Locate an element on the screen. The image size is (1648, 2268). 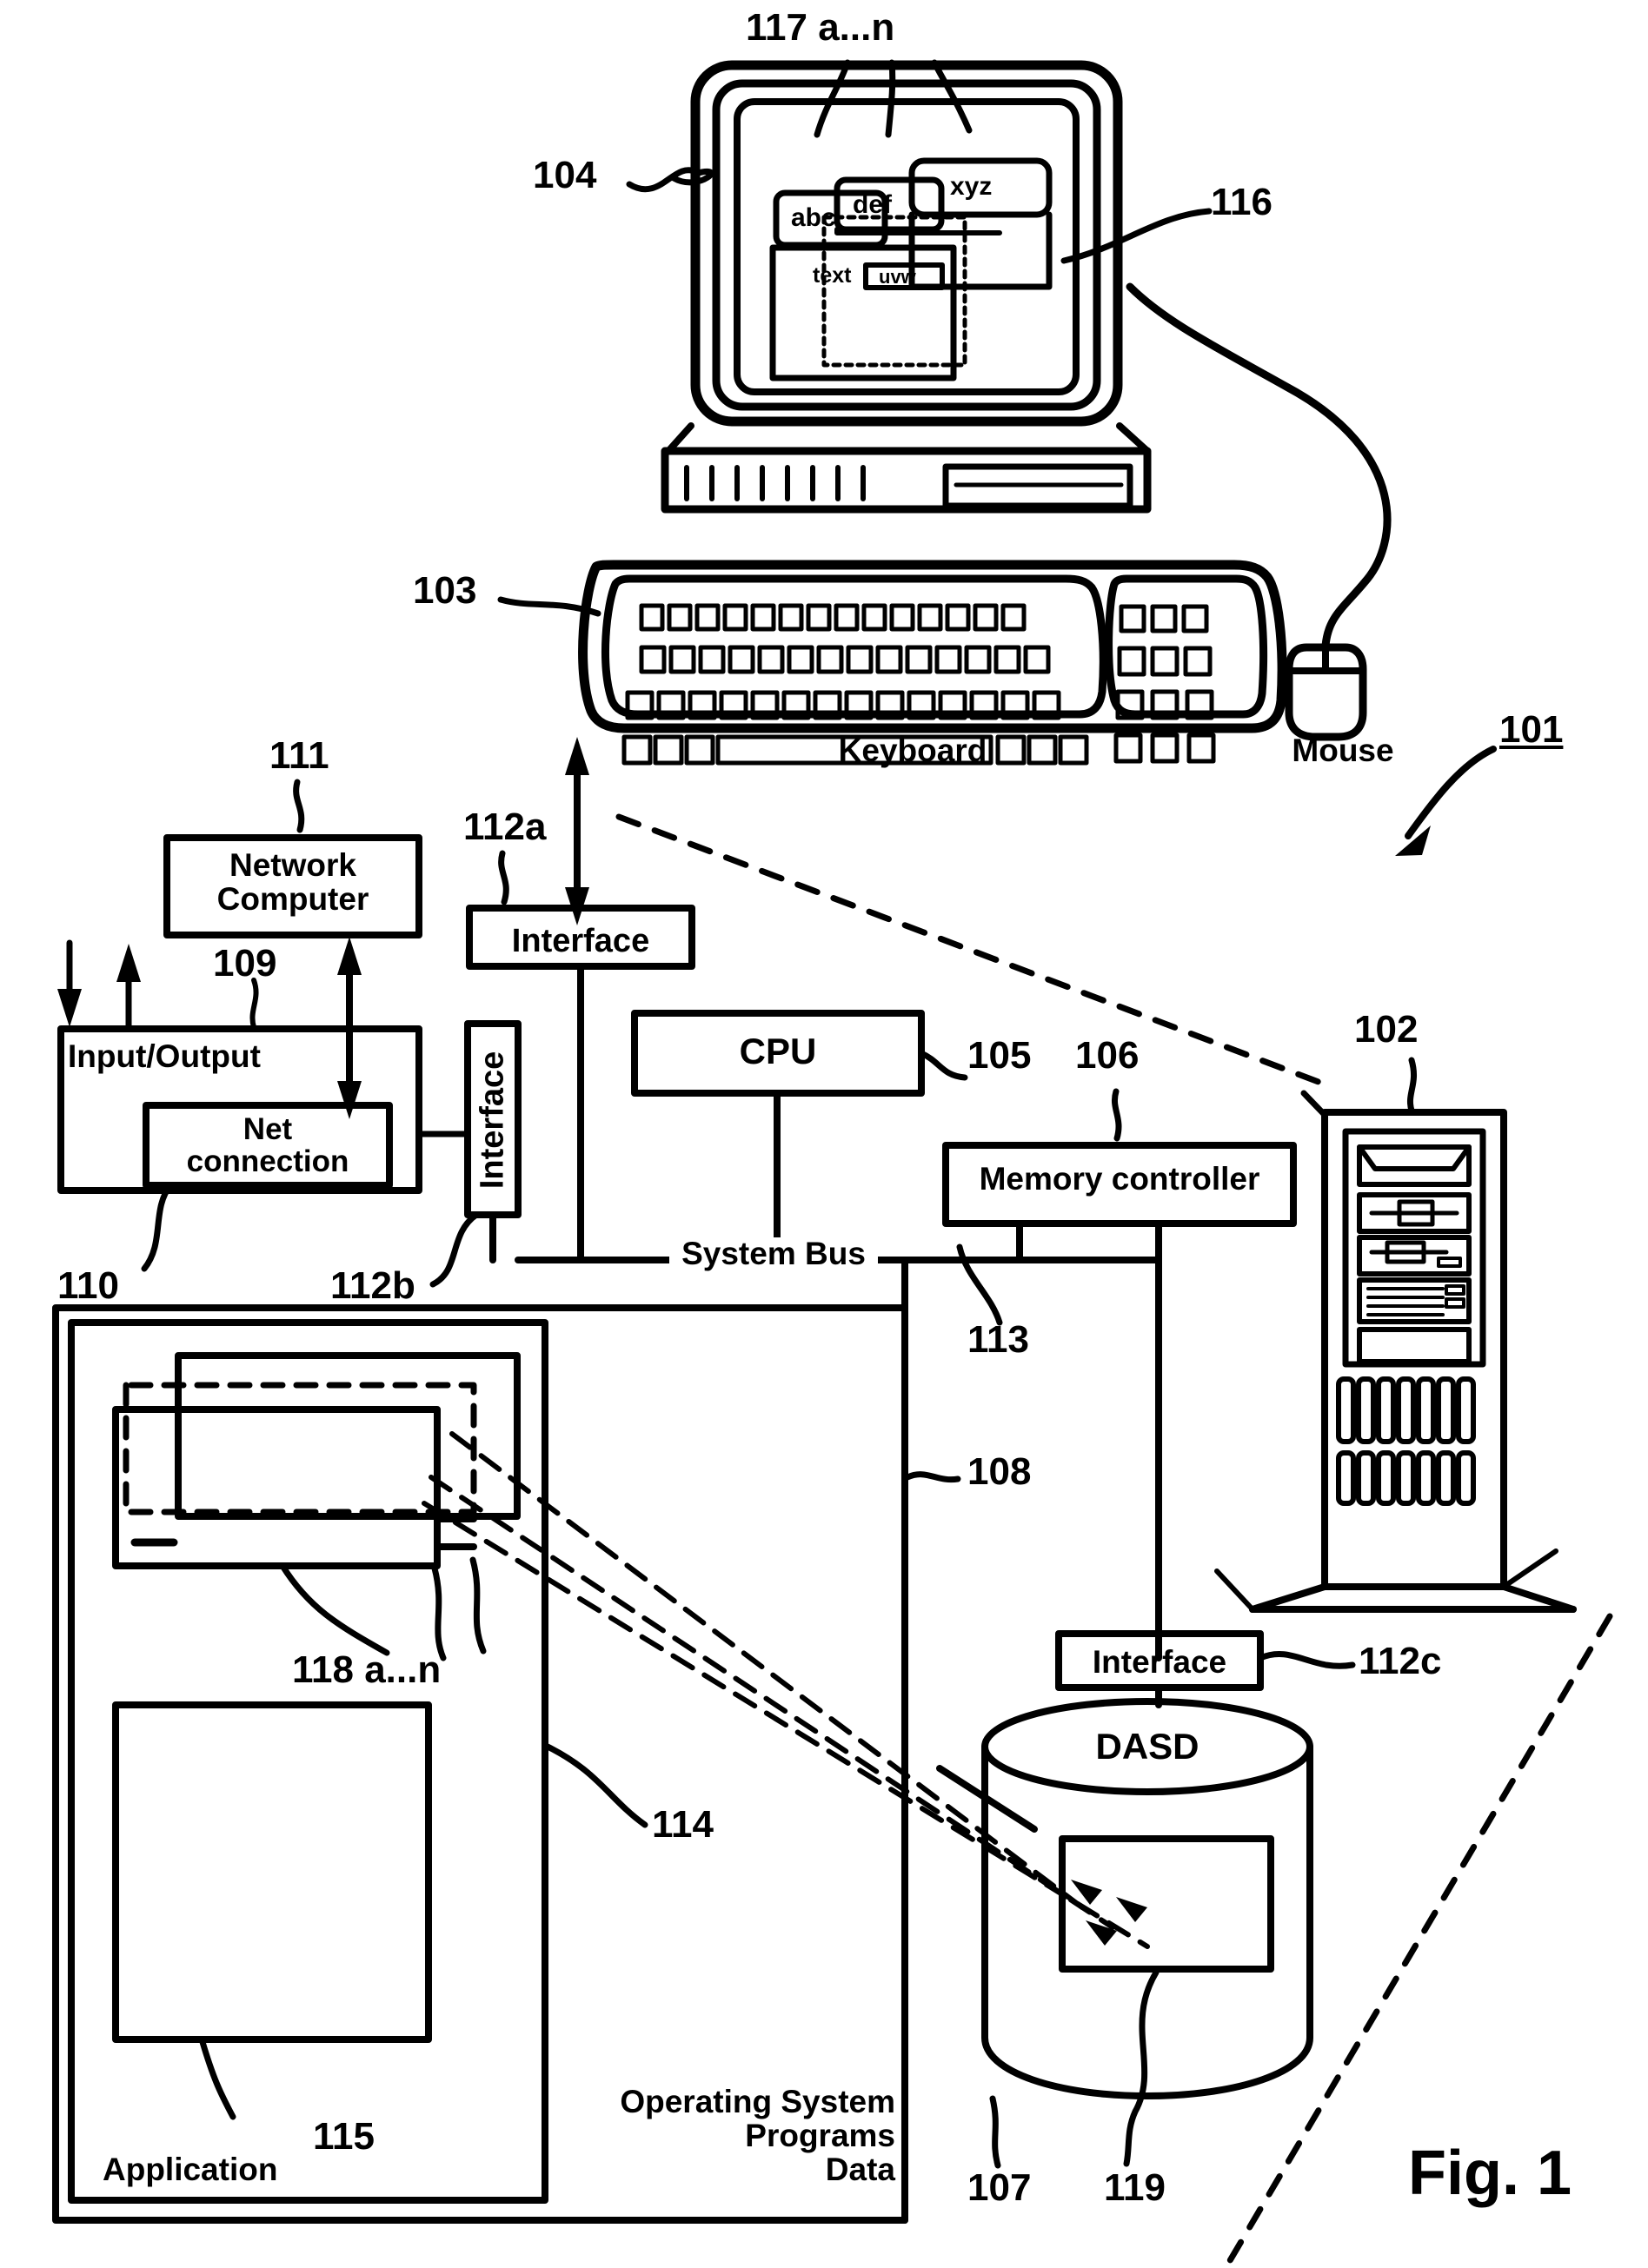
ref-107: 107 is located at coordinates (999, 2187).